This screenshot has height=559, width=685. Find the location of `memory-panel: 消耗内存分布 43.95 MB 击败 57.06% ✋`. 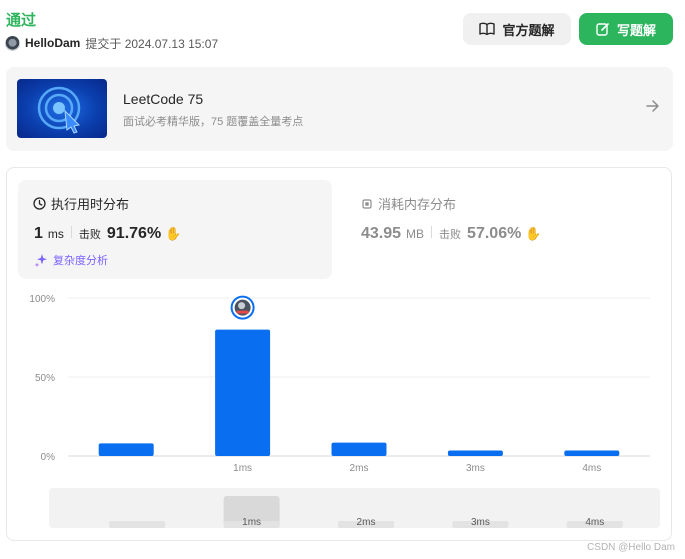

memory-panel: 消耗内存分布 43.95 MB 击败 57.06% ✋ is located at coordinates (511, 229).